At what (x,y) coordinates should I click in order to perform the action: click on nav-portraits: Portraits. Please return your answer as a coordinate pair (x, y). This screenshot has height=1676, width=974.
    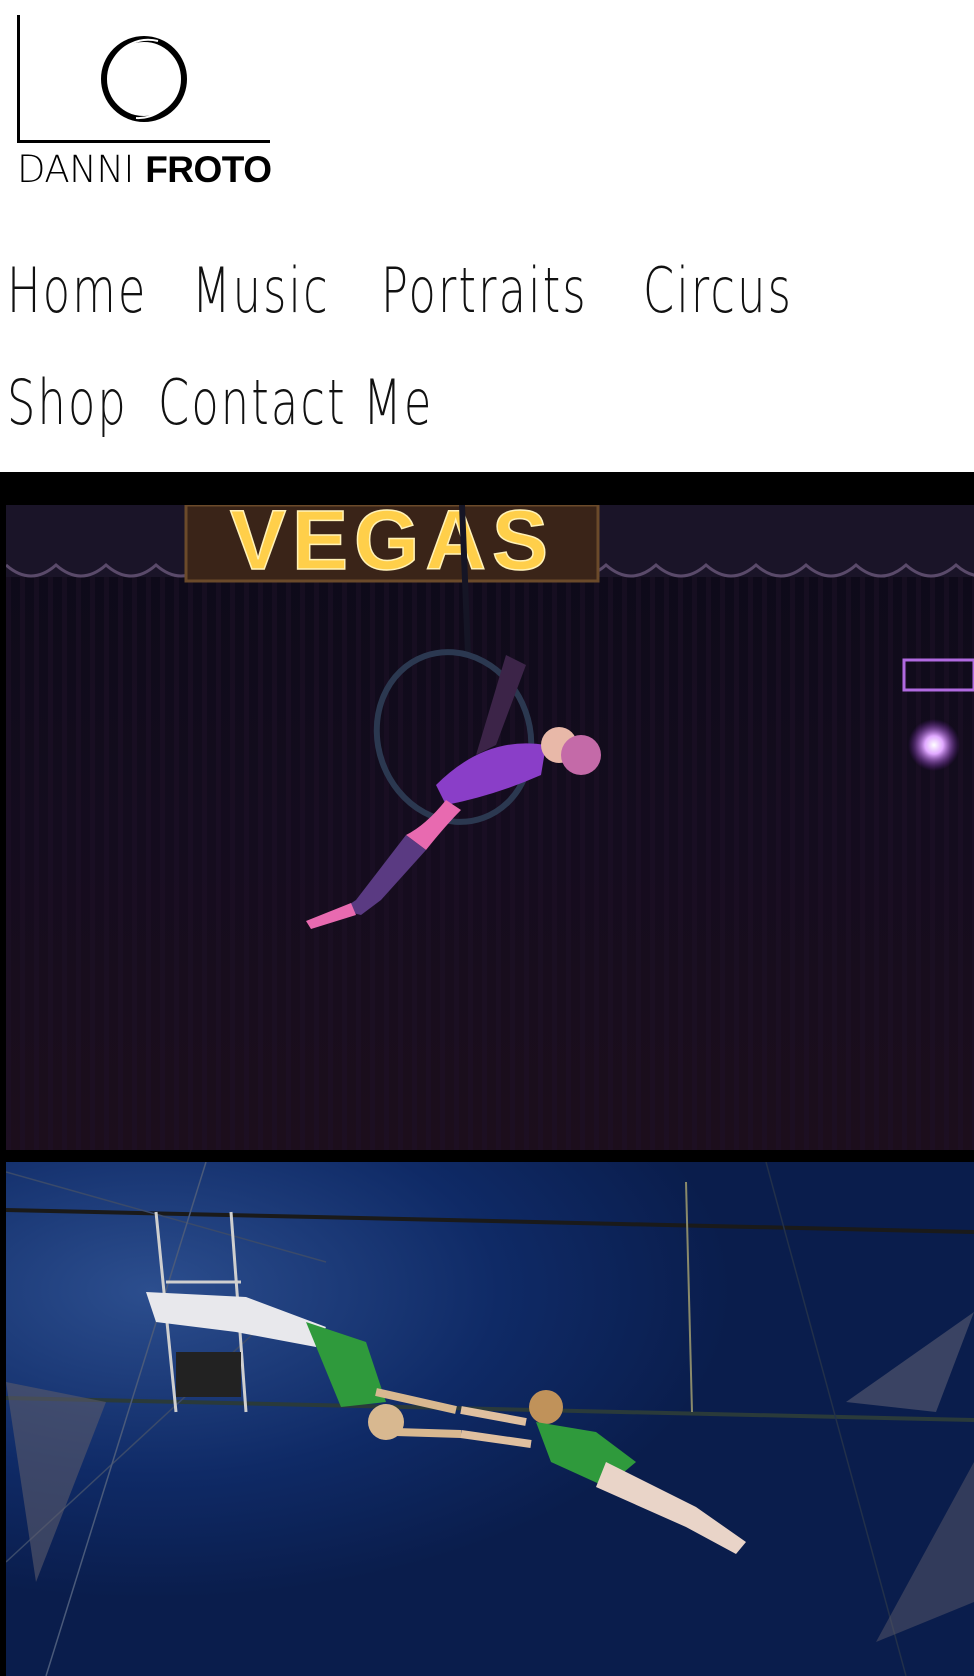
    Looking at the image, I should click on (484, 291).